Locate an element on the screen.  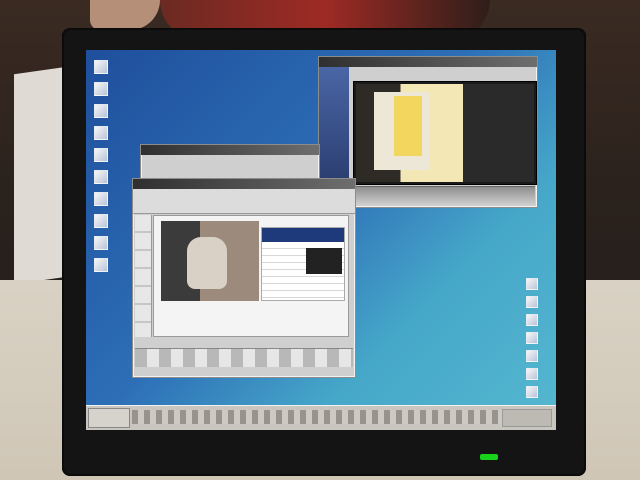
web-page-banner is located at coordinates (303, 235).